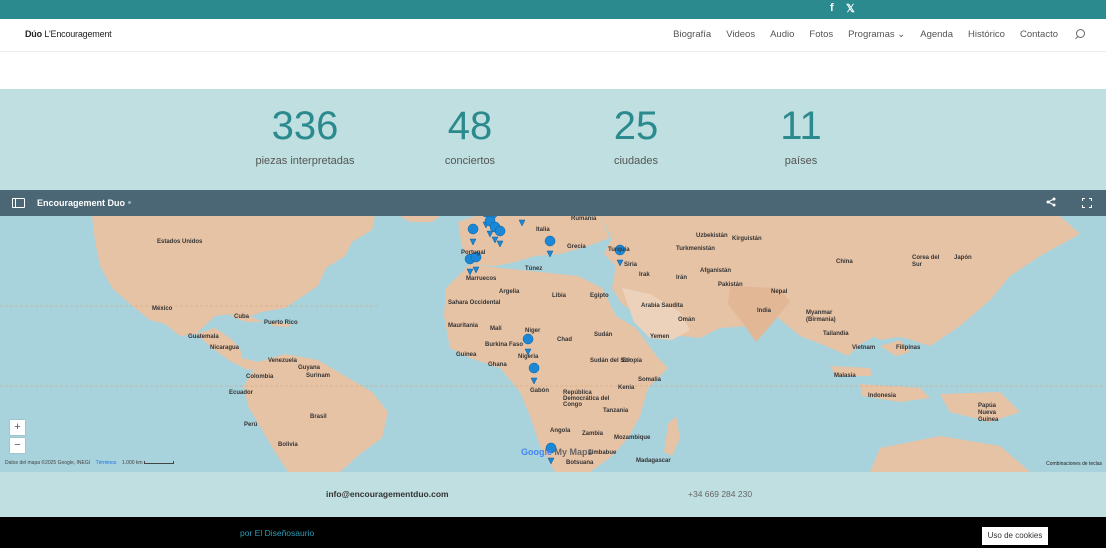 The image size is (1106, 548). What do you see at coordinates (901, 34) in the screenshot?
I see `chevron-down-icon: ⌄` at bounding box center [901, 34].